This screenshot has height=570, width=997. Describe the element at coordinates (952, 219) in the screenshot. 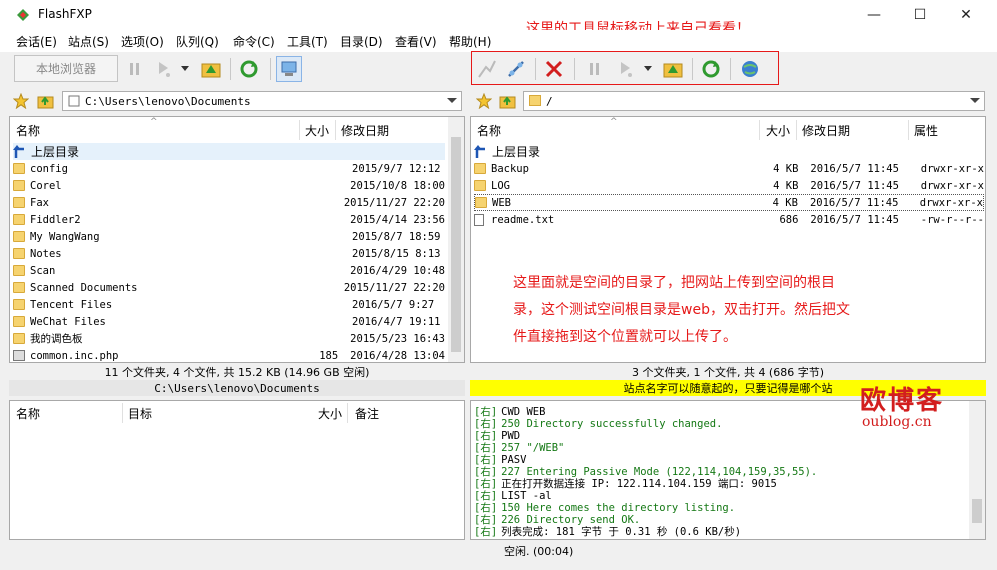

I see `file-attr: -rw-r--r--` at that location.